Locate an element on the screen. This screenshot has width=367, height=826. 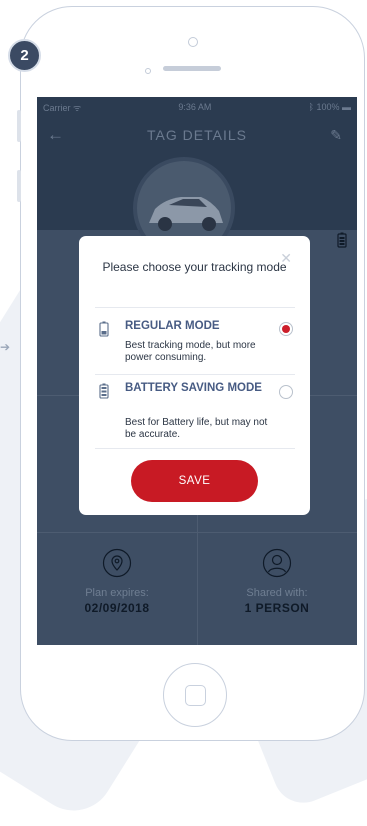
user-icon is located at coordinates (277, 563).